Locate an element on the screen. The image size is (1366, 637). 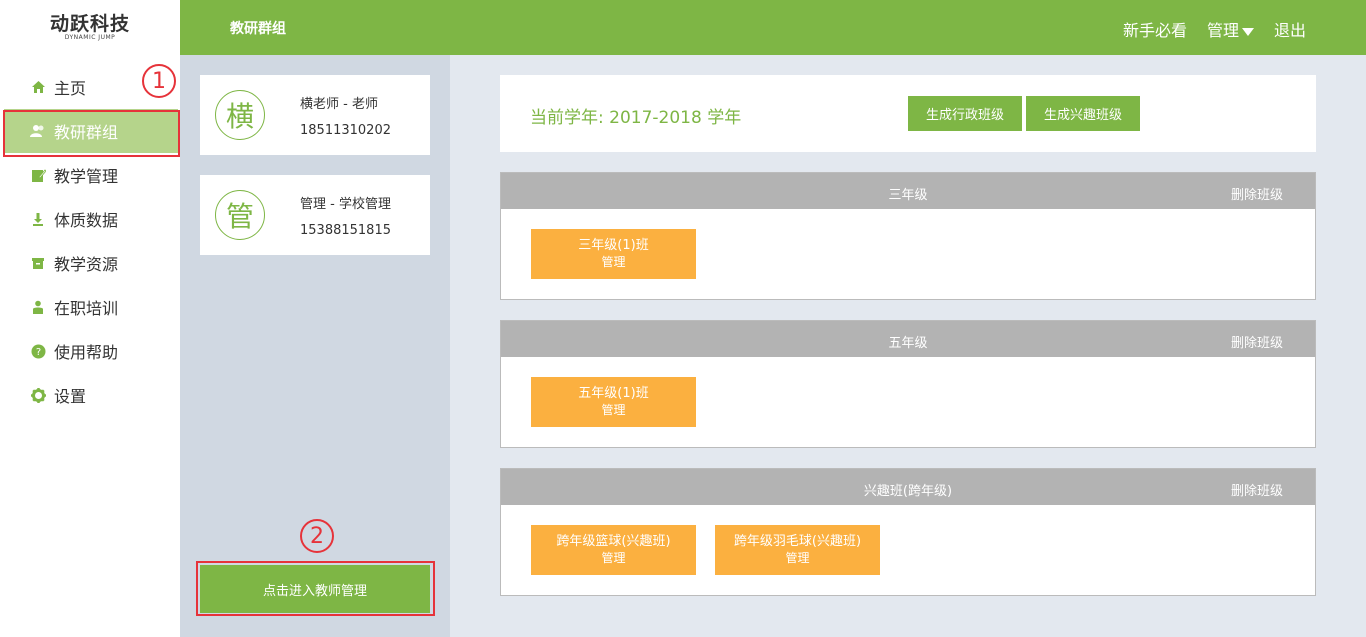
grade-header: 五年级 删除班级 is located at coordinates (908, 339).